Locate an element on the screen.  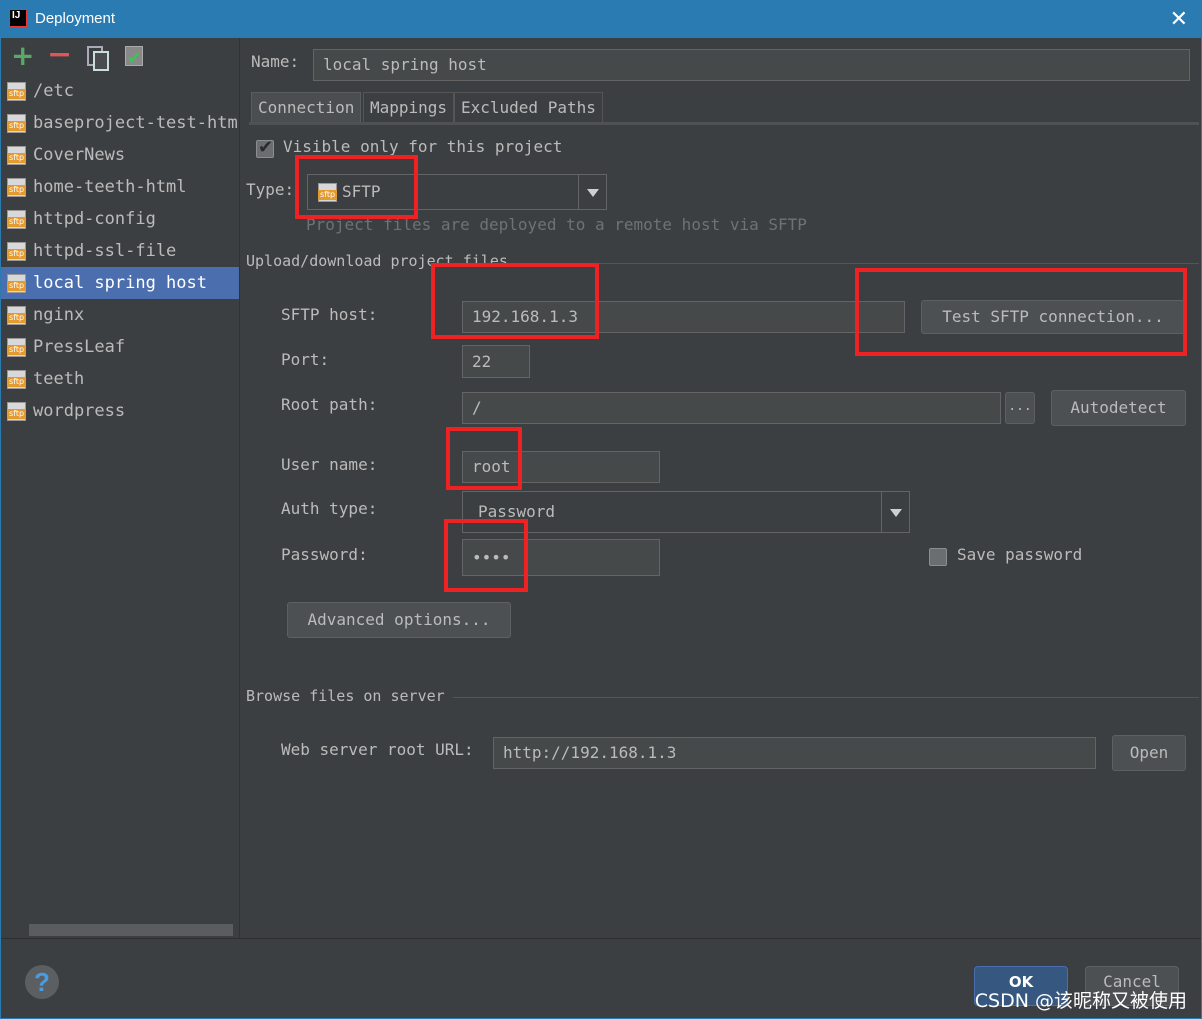
help-button: ? is located at coordinates (42, 982).